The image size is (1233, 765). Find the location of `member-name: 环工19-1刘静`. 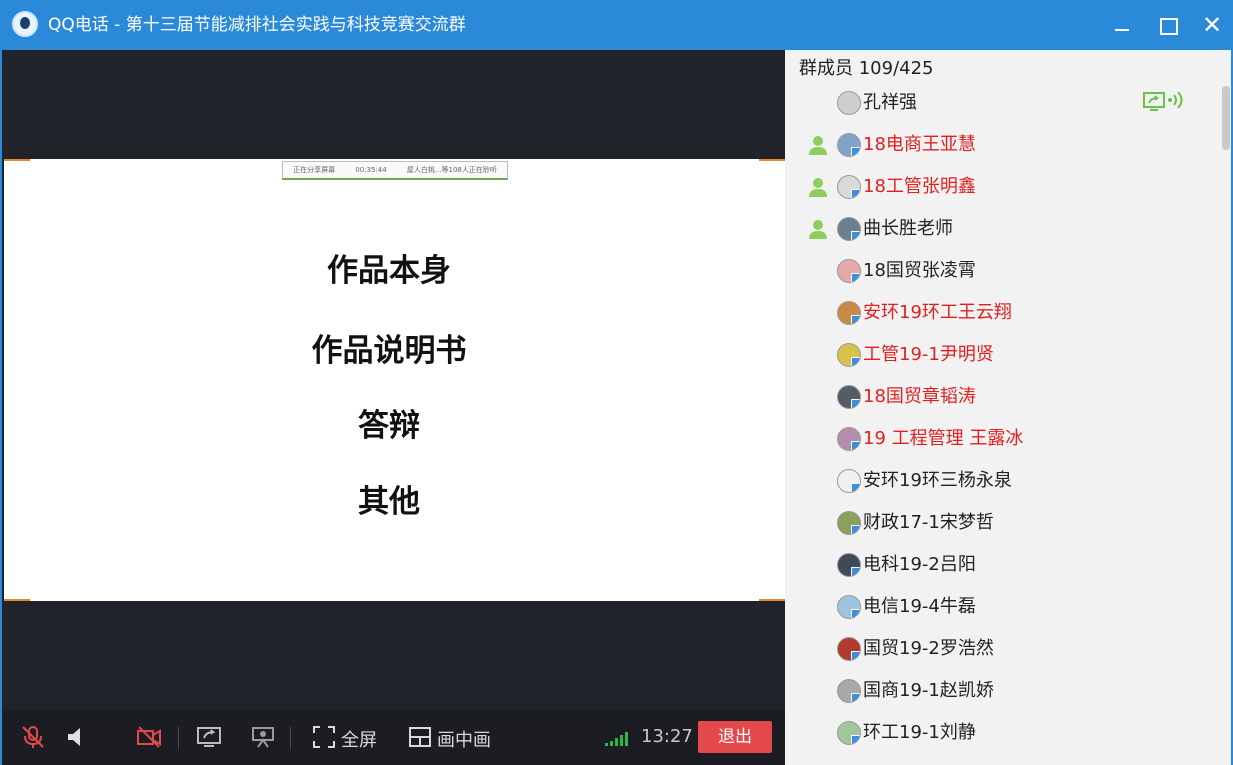

member-name: 环工19-1刘静 is located at coordinates (919, 732).